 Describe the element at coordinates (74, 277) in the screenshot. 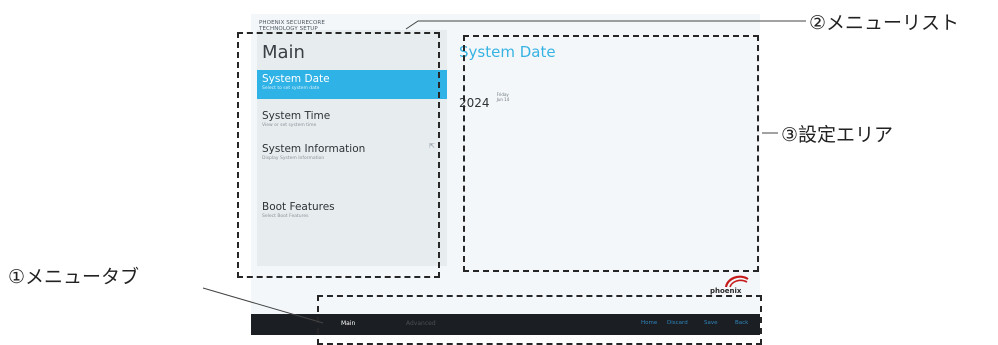

I see `callout-menu-tab: ①メニュータブ` at that location.